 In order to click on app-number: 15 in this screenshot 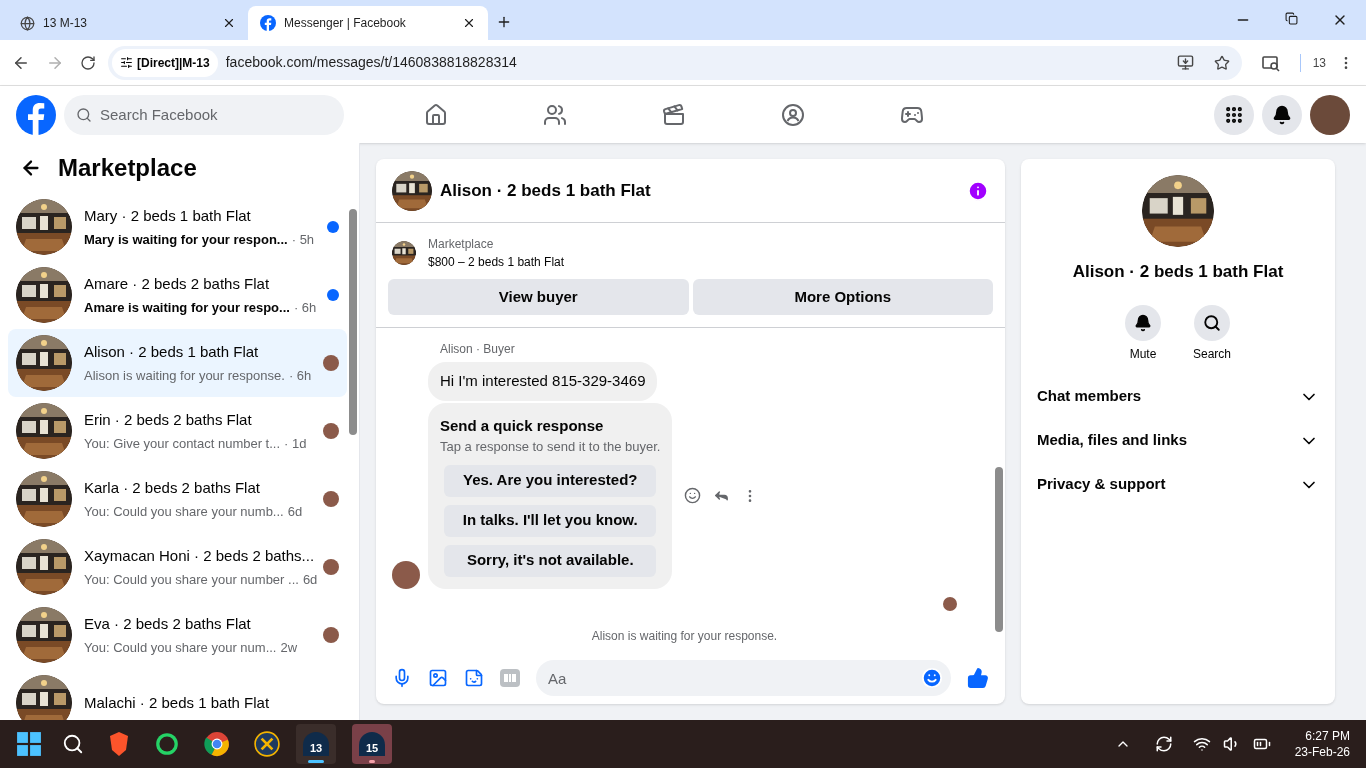, I will do `click(372, 744)`.